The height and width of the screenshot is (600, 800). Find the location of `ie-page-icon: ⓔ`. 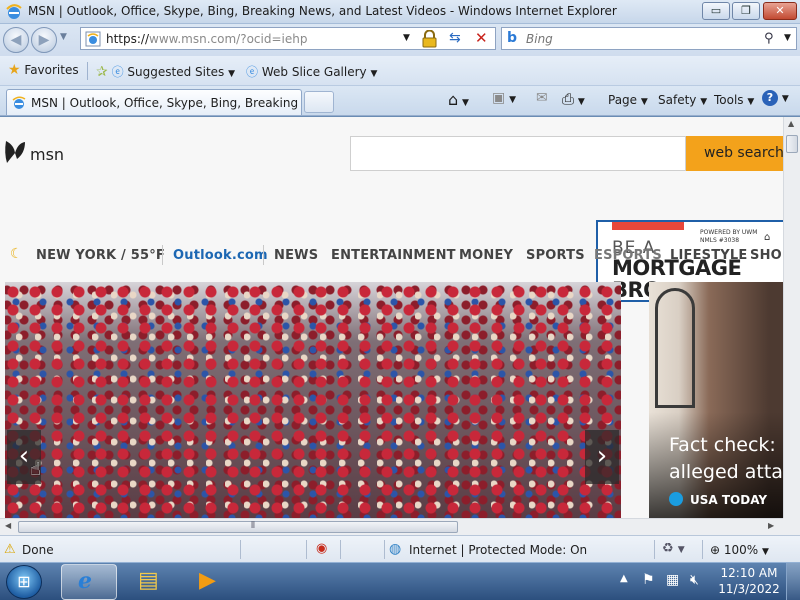

ie-page-icon: ⓔ is located at coordinates (252, 72).